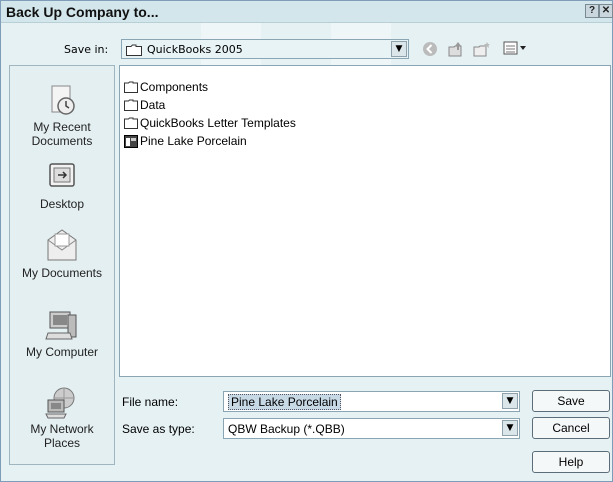  Describe the element at coordinates (606, 11) in the screenshot. I see `close-button: ✕` at that location.